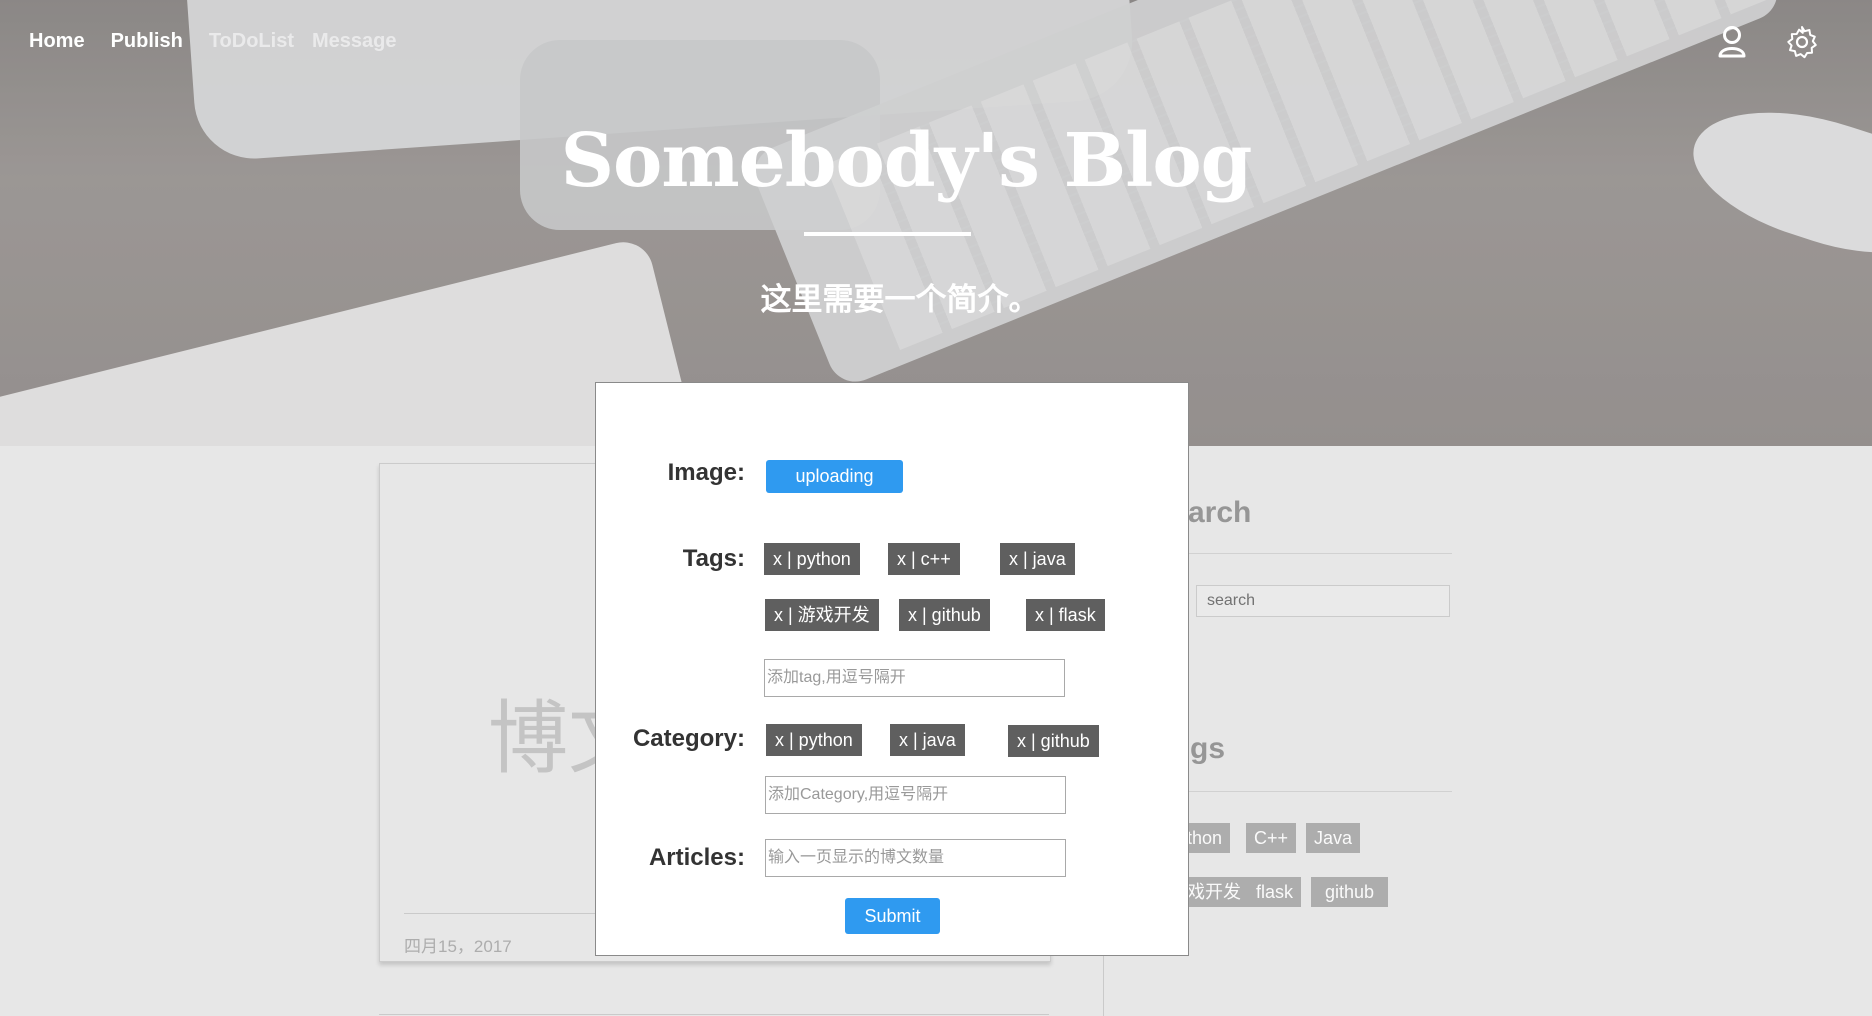 This screenshot has height=1016, width=1872. I want to click on tag-input, so click(914, 678).